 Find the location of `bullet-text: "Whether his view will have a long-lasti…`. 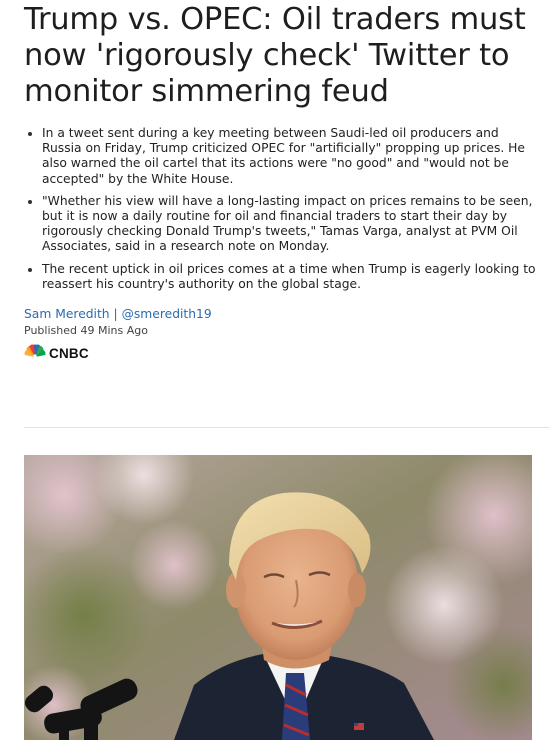

bullet-text: "Whether his view will have a long-lasti… is located at coordinates (287, 223).